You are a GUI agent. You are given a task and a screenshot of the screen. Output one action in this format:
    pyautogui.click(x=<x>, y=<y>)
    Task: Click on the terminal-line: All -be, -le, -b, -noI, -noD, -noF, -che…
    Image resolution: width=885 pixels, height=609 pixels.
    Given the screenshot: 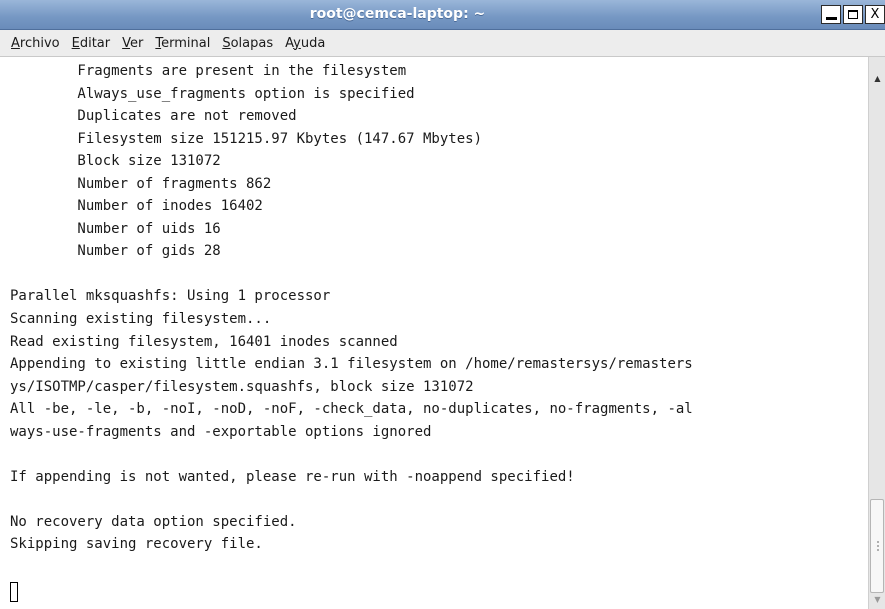 What is the action you would take?
    pyautogui.click(x=351, y=409)
    